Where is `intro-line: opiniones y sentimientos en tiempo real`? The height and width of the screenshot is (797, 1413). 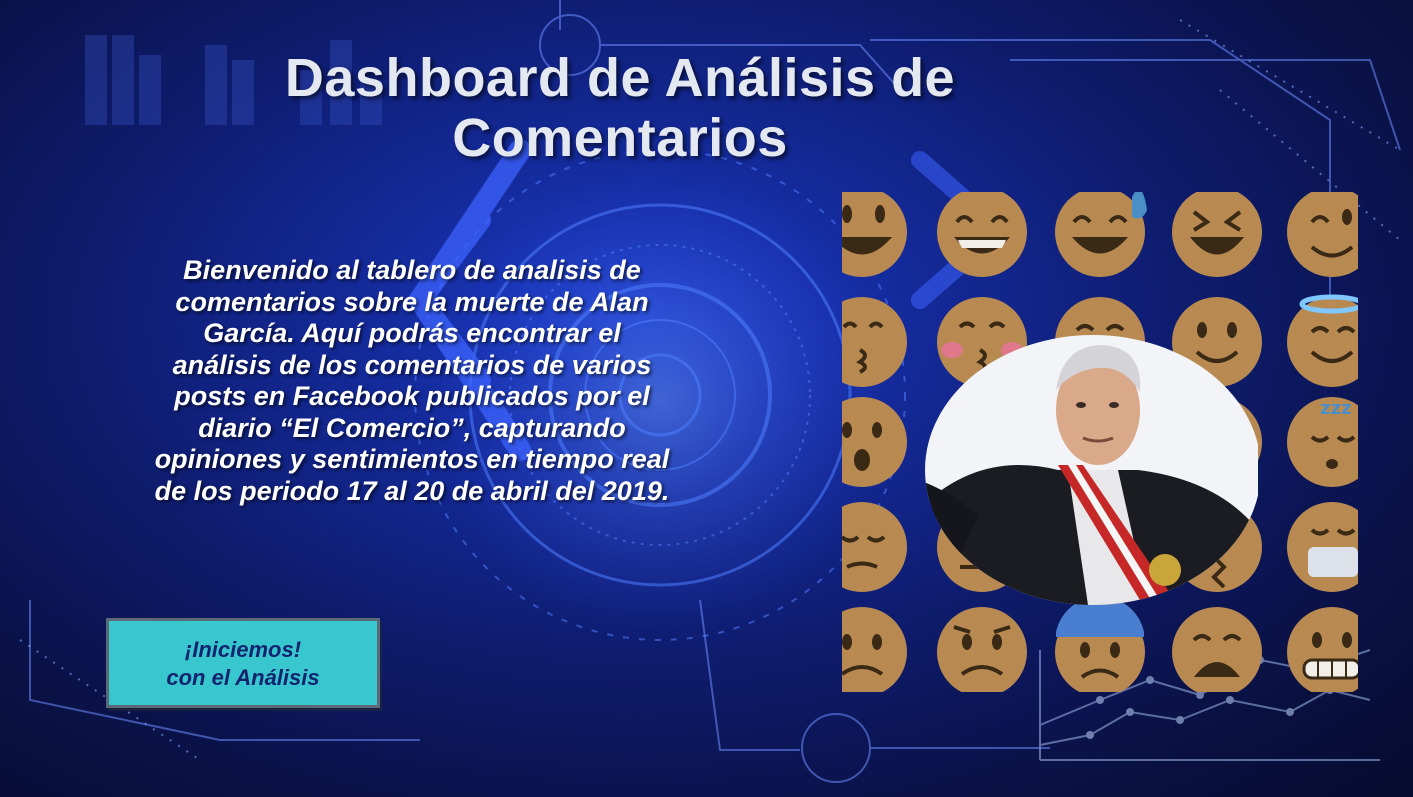
intro-line: opiniones y sentimientos en tiempo real is located at coordinates (412, 459).